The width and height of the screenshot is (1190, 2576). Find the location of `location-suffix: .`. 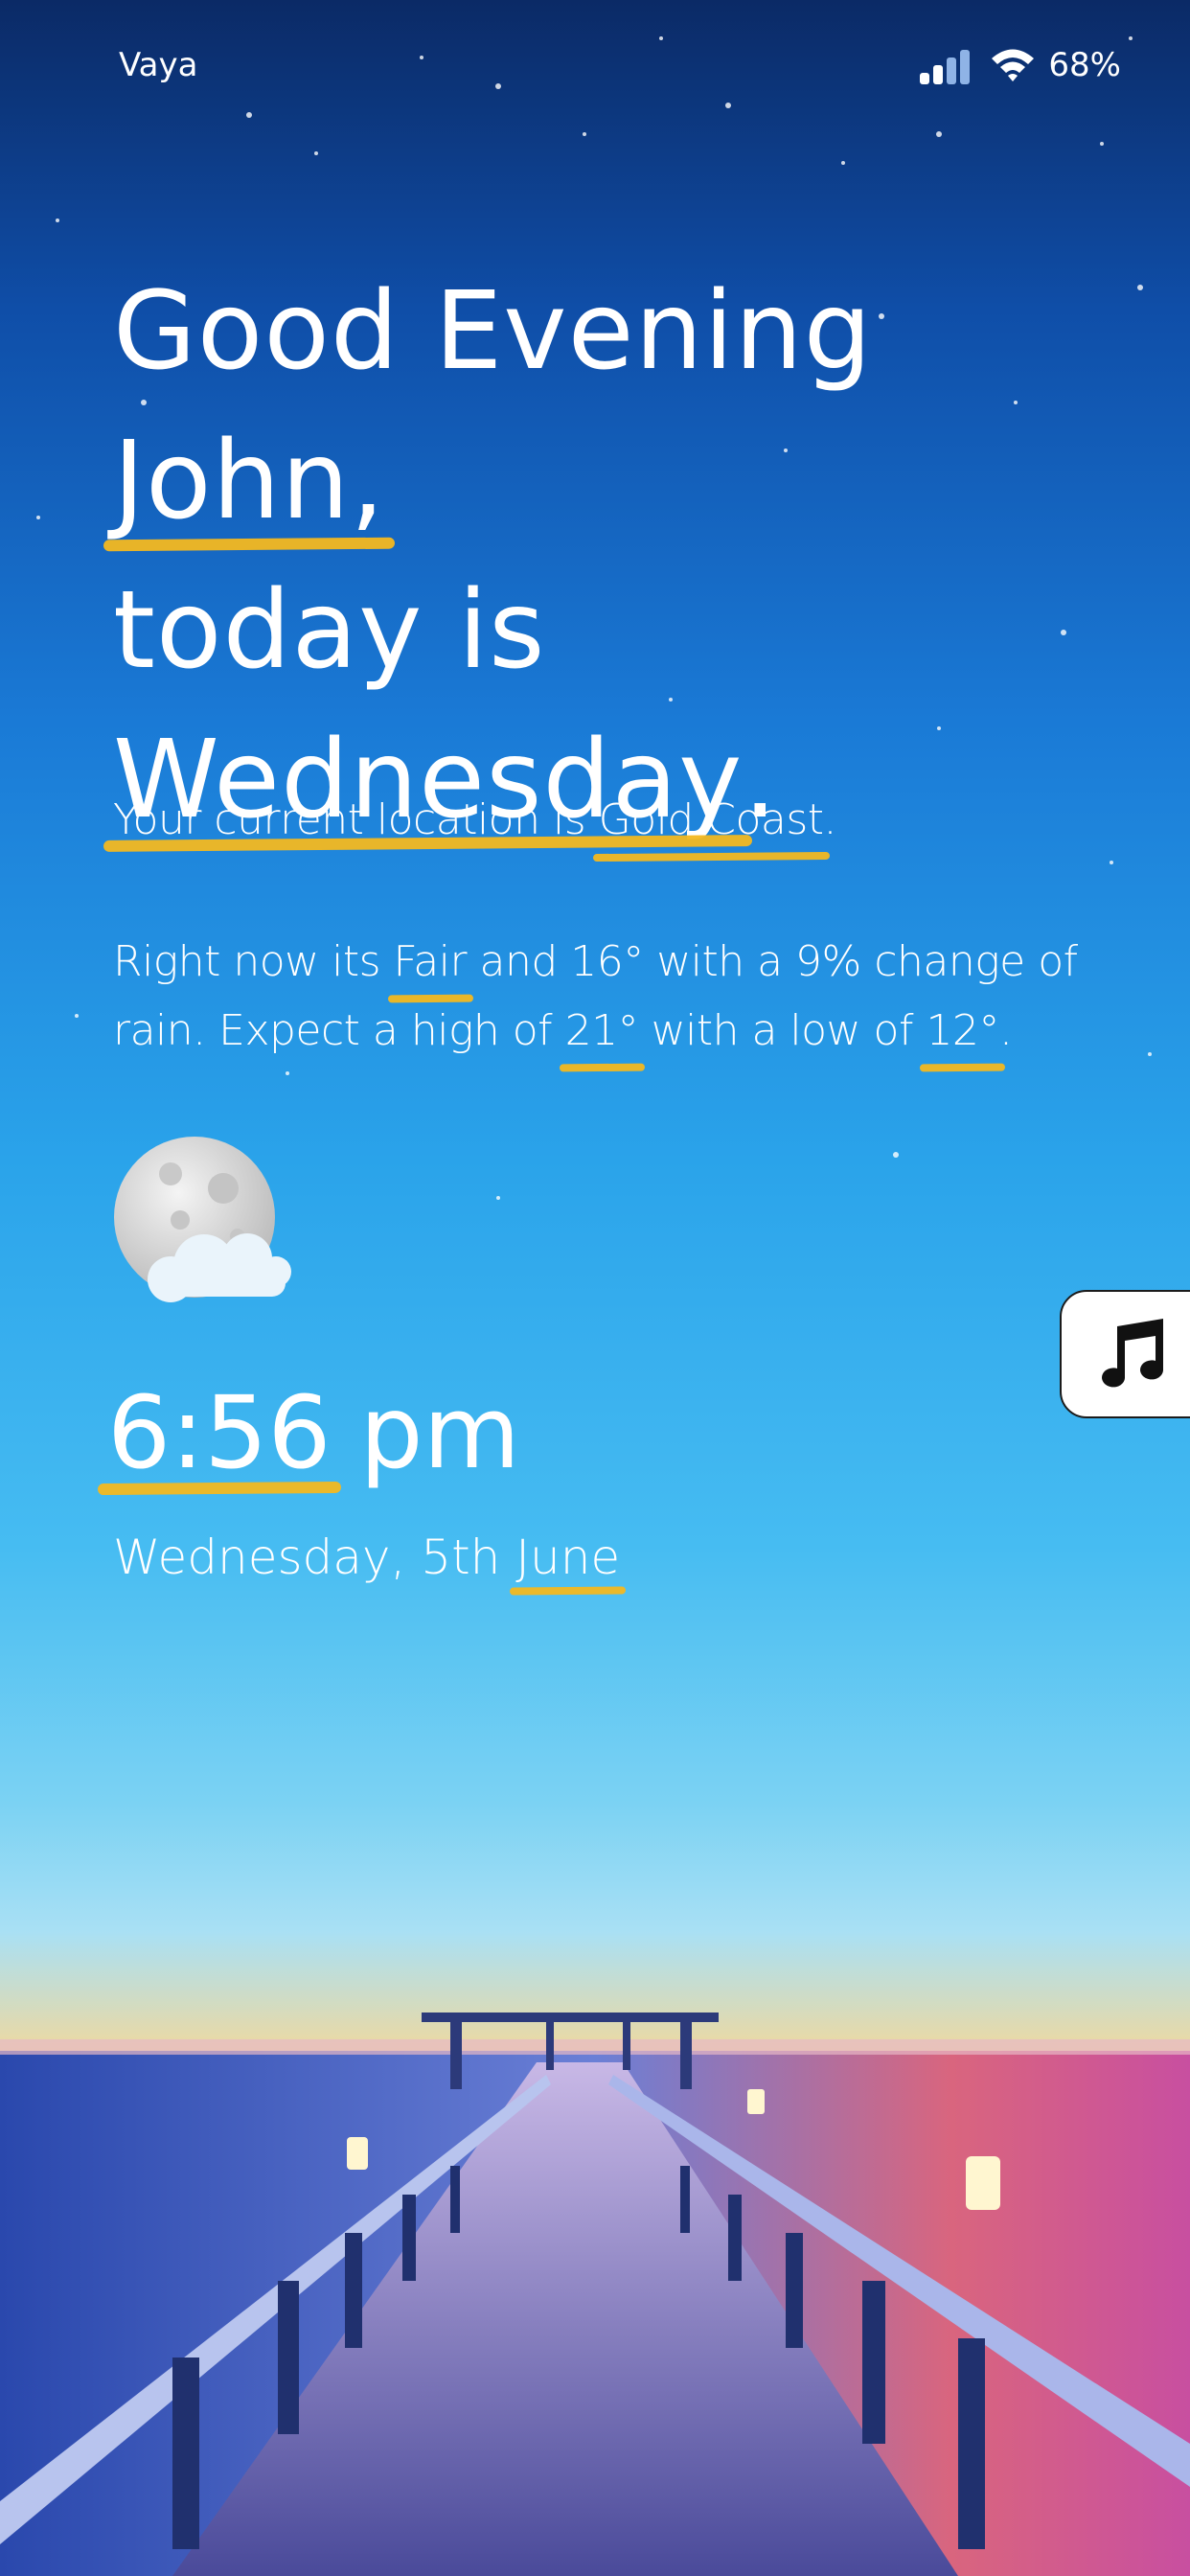

location-suffix: . is located at coordinates (830, 819).